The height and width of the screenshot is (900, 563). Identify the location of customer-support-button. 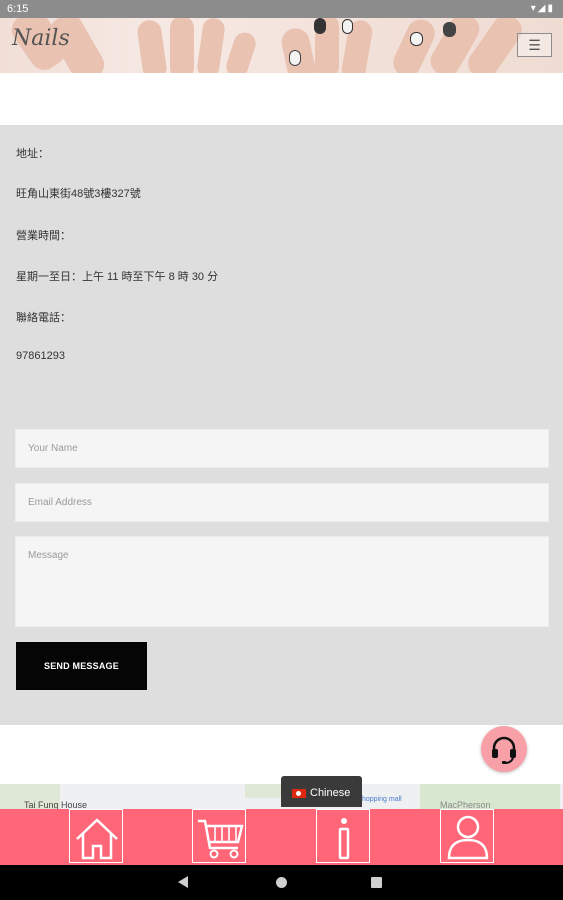
(504, 749).